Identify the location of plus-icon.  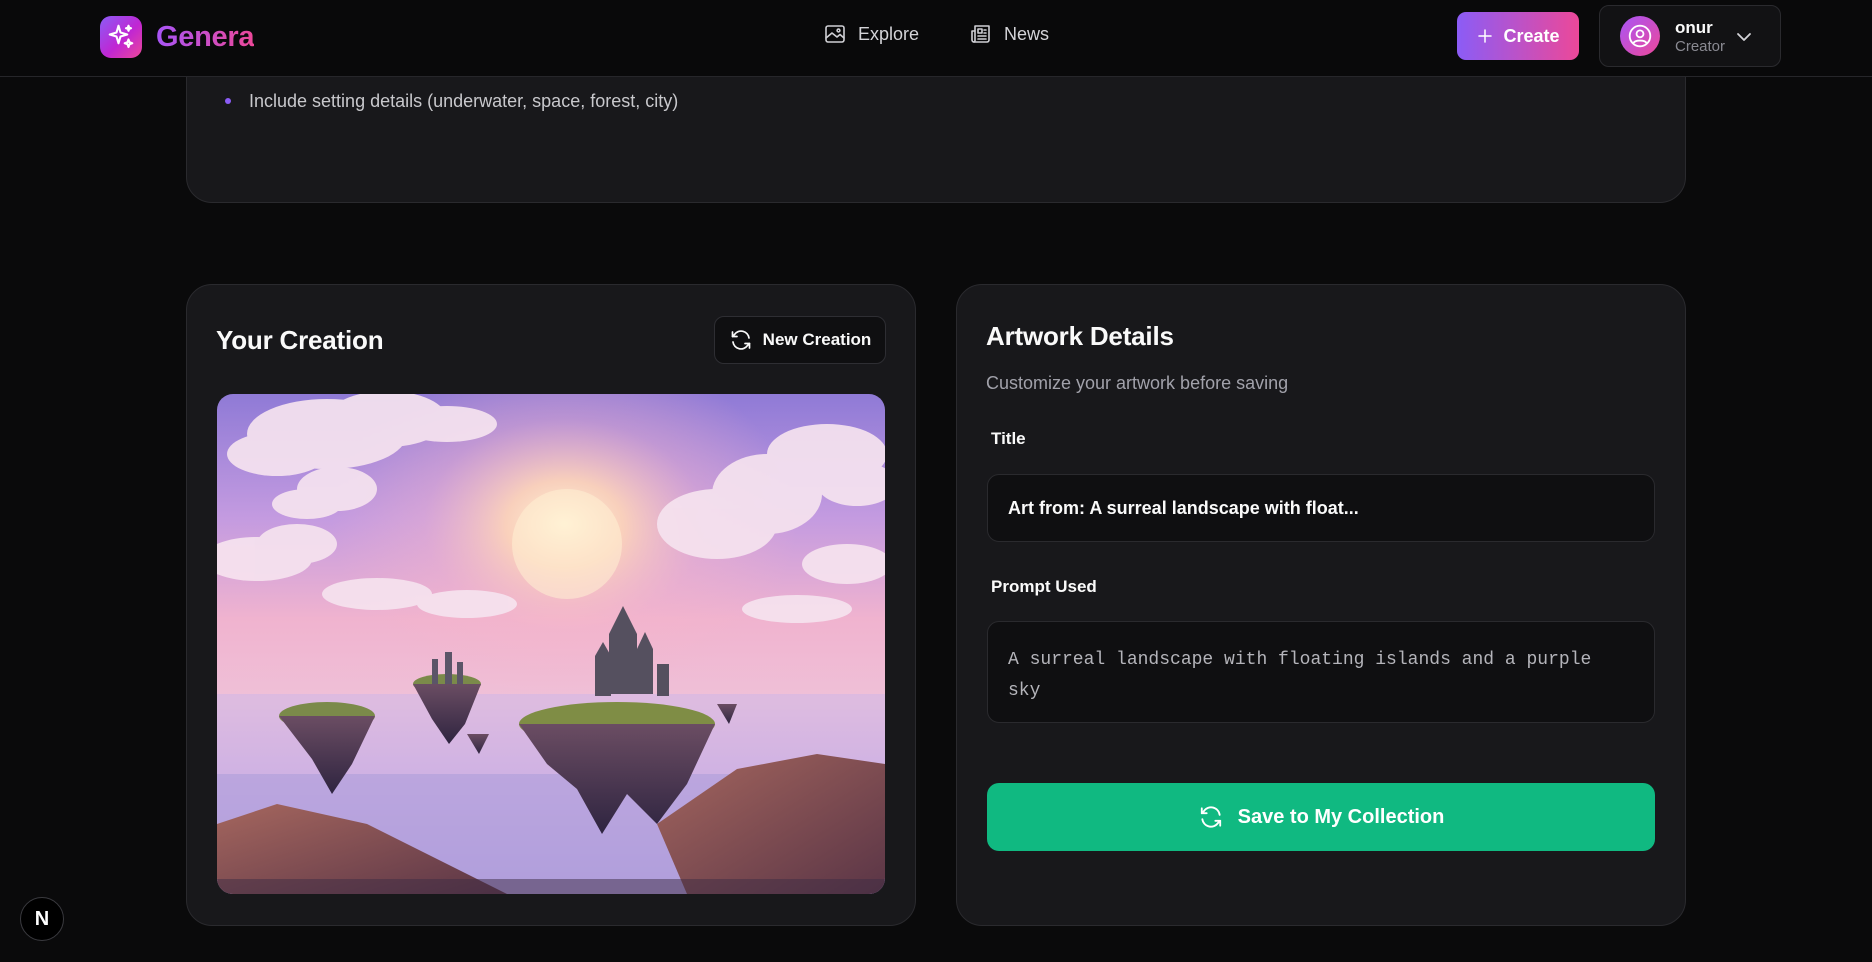
(1485, 36).